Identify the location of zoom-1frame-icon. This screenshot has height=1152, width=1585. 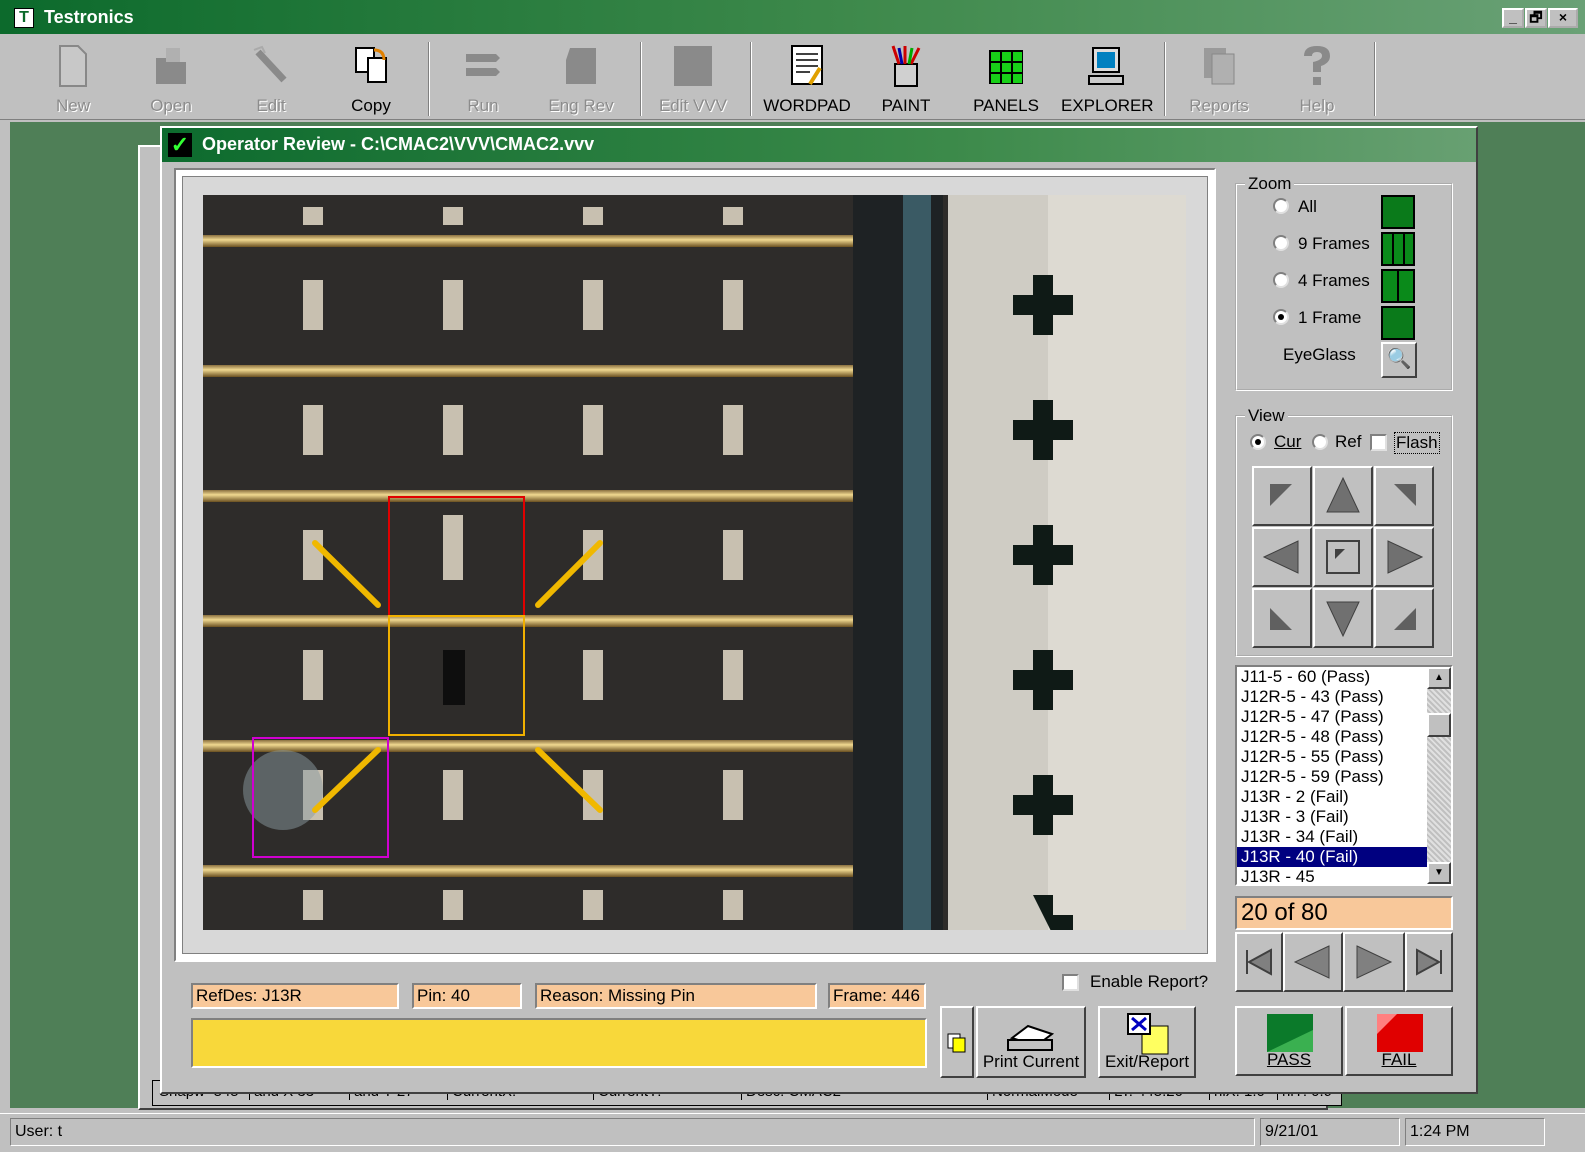
(1398, 323).